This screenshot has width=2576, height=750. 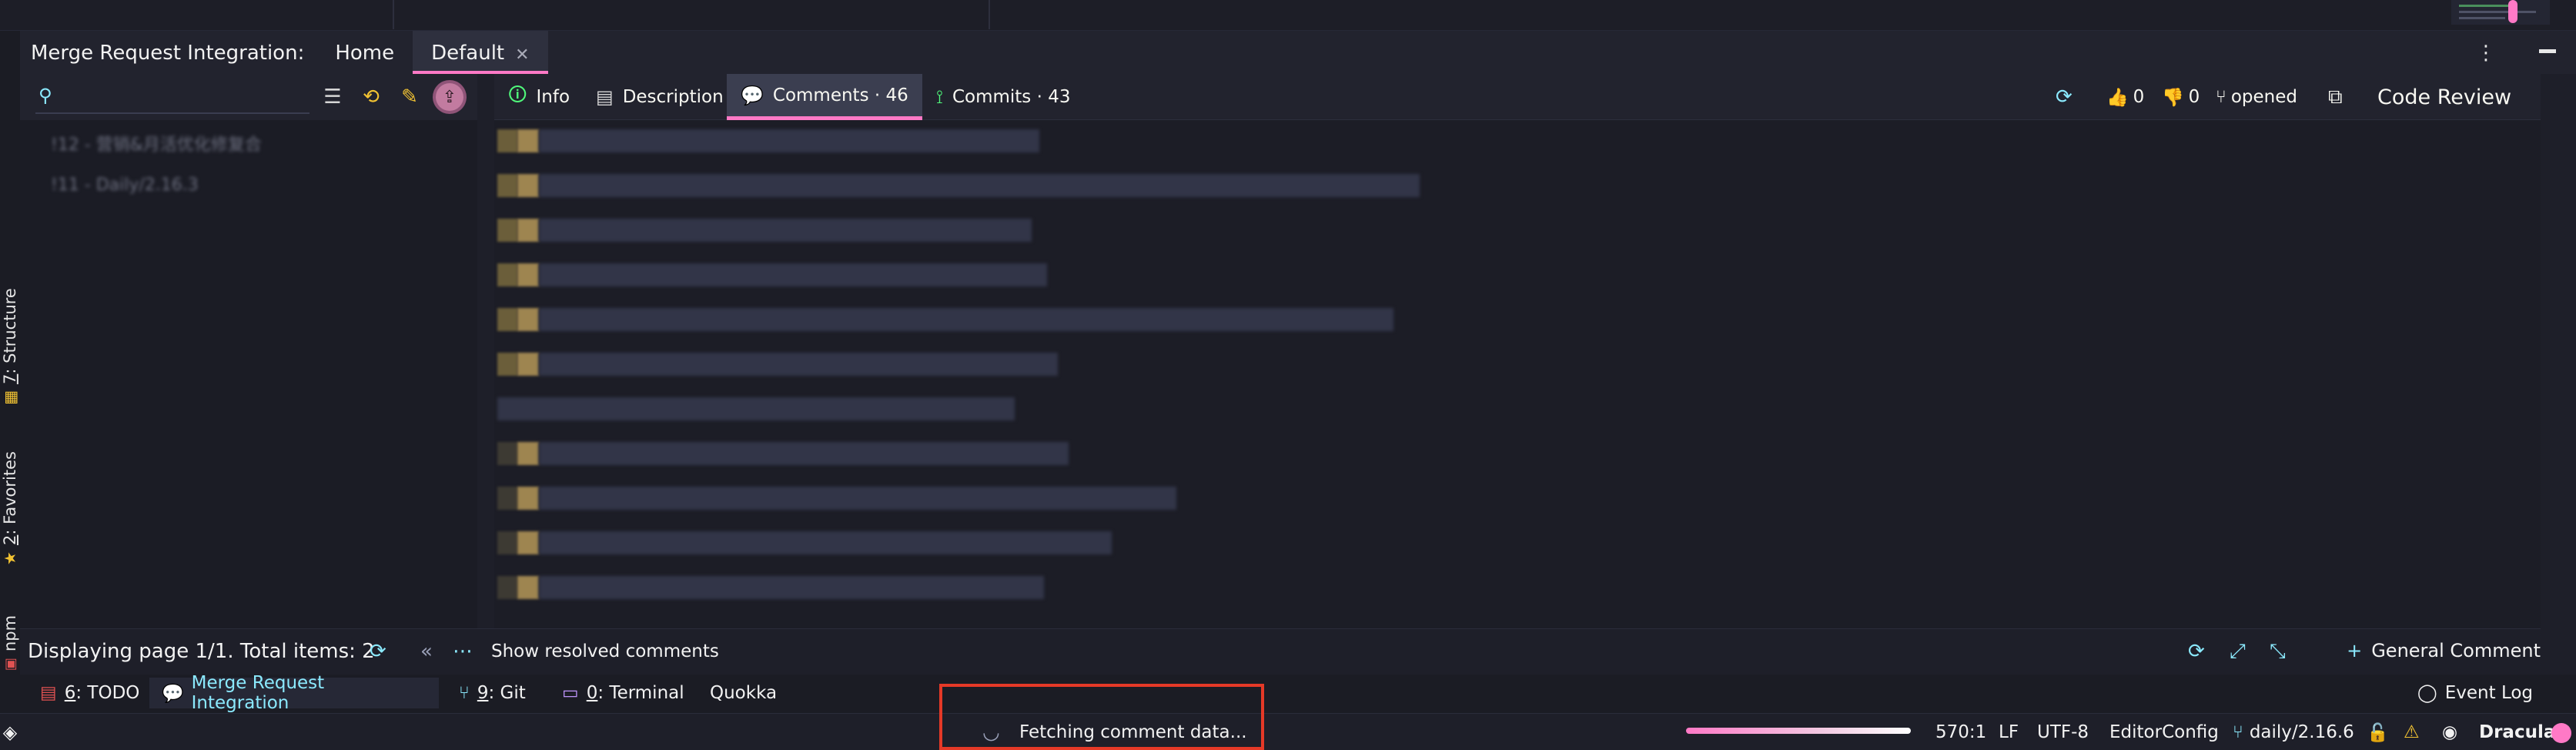 I want to click on tab-commits-label: Commits · 43, so click(x=1012, y=97).